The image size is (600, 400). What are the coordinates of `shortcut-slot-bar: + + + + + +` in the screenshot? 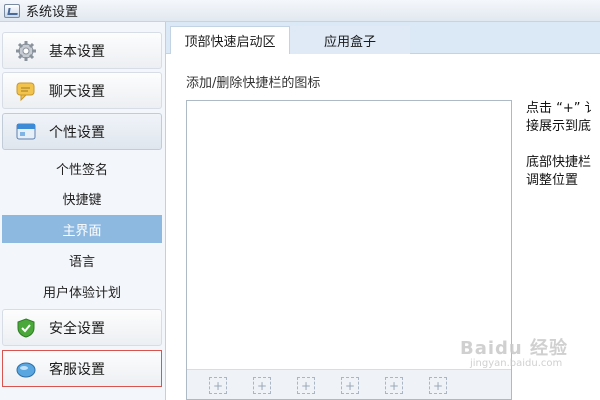 It's located at (349, 384).